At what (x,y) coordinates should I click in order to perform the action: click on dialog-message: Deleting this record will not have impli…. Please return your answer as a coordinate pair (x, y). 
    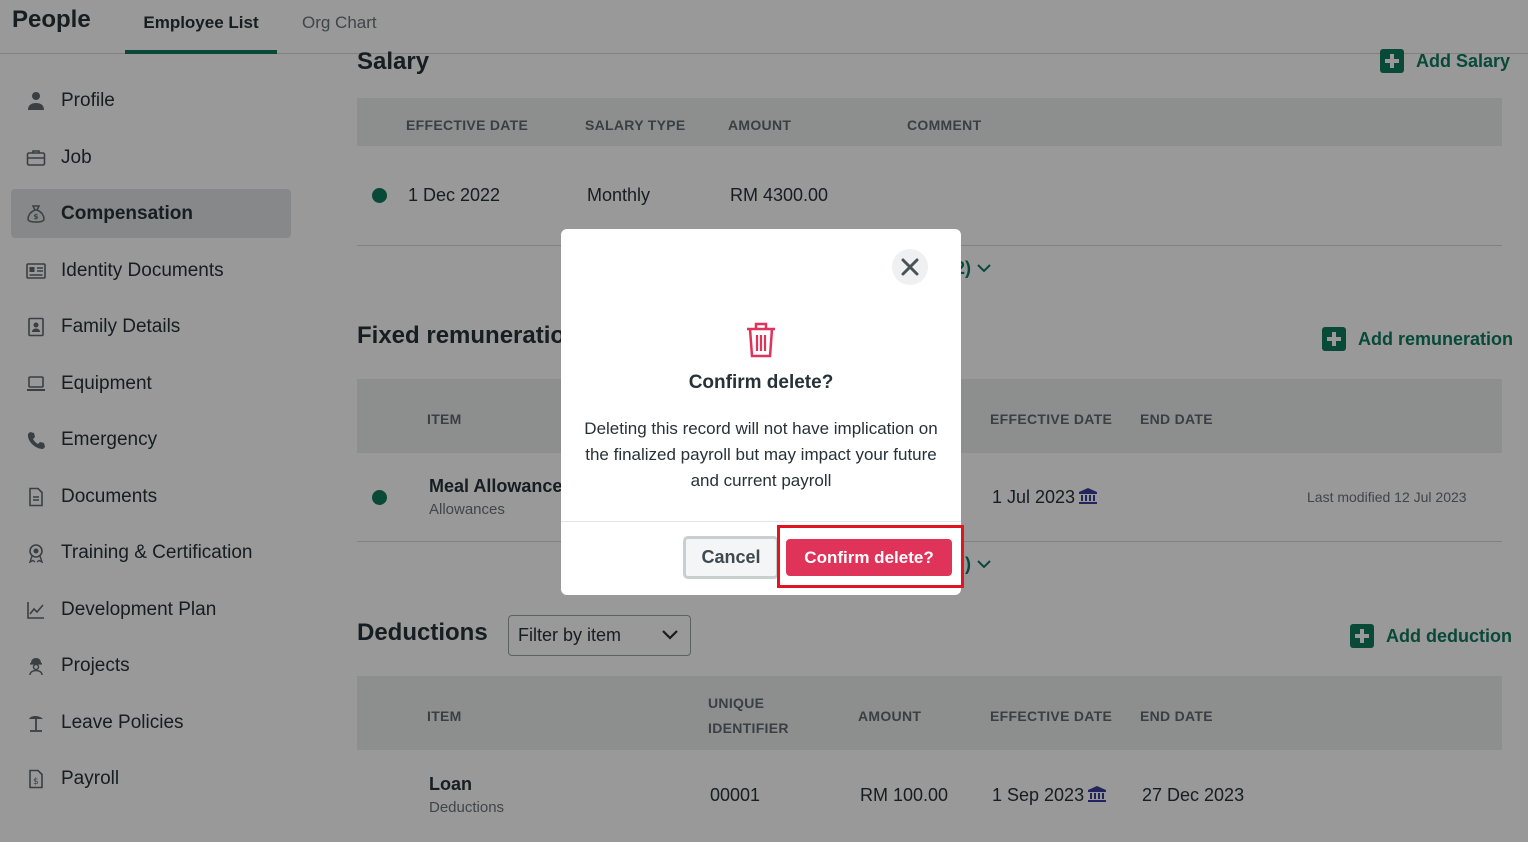
    Looking at the image, I should click on (761, 454).